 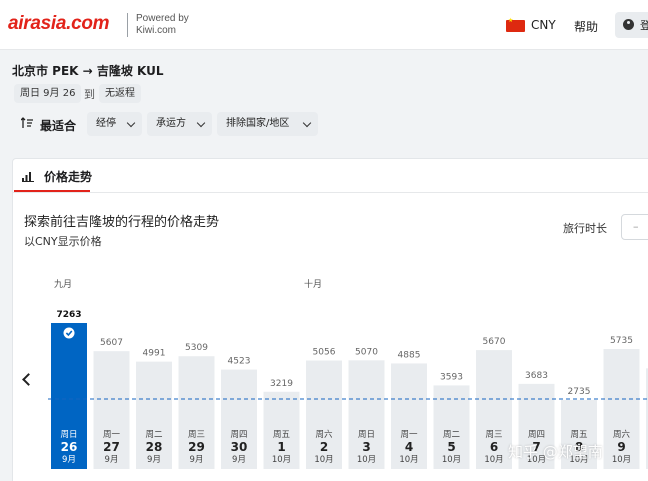 What do you see at coordinates (196, 447) in the screenshot?
I see `bar-day-label: 29` at bounding box center [196, 447].